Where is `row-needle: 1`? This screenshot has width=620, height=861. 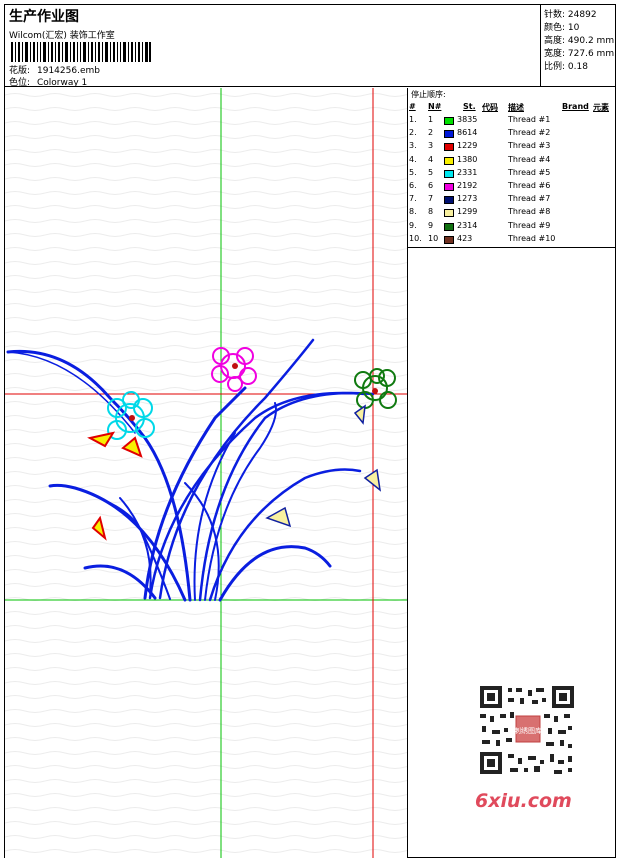
row-needle: 1 is located at coordinates (431, 119).